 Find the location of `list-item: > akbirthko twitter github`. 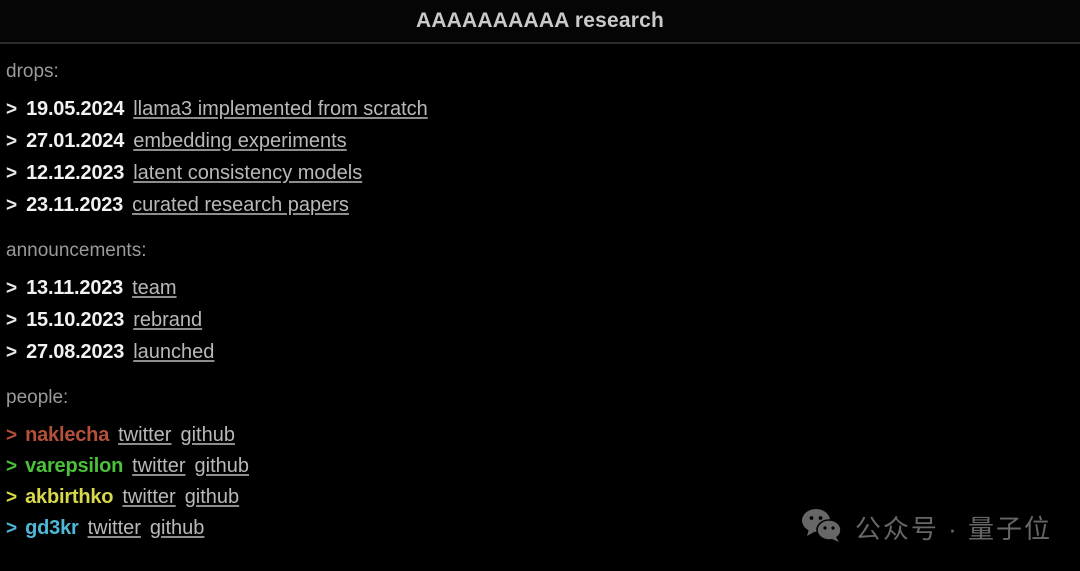

list-item: > akbirthko twitter github is located at coordinates (543, 497).